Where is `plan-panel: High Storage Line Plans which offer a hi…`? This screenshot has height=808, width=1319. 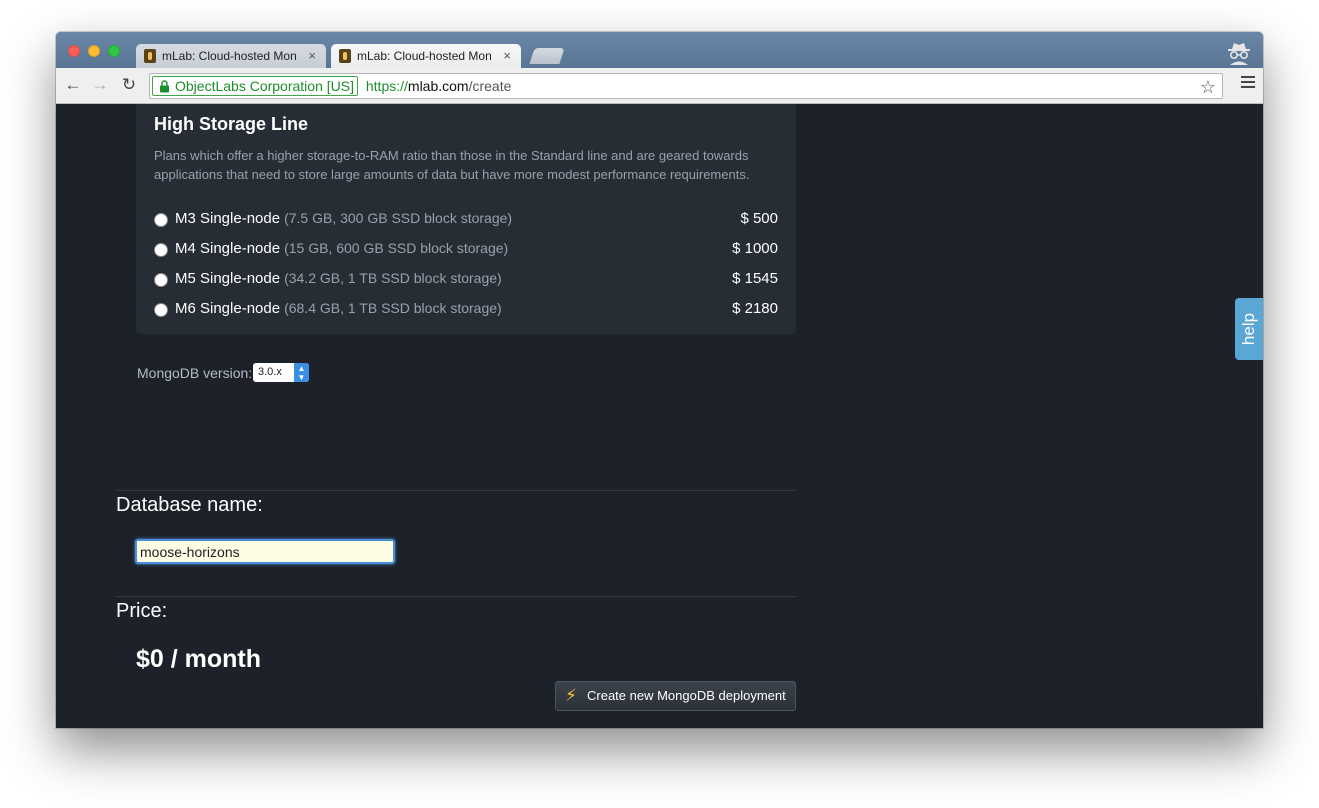
plan-panel: High Storage Line Plans which offer a hi… is located at coordinates (466, 219).